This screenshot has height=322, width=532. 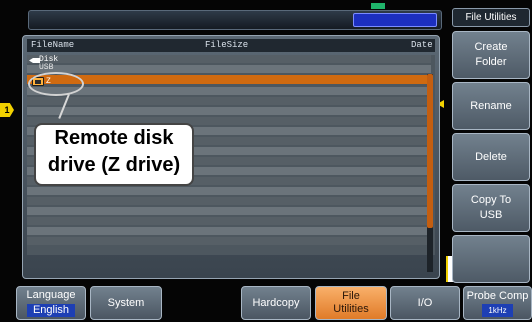 What do you see at coordinates (56, 84) in the screenshot?
I see `callout-highlight-ring` at bounding box center [56, 84].